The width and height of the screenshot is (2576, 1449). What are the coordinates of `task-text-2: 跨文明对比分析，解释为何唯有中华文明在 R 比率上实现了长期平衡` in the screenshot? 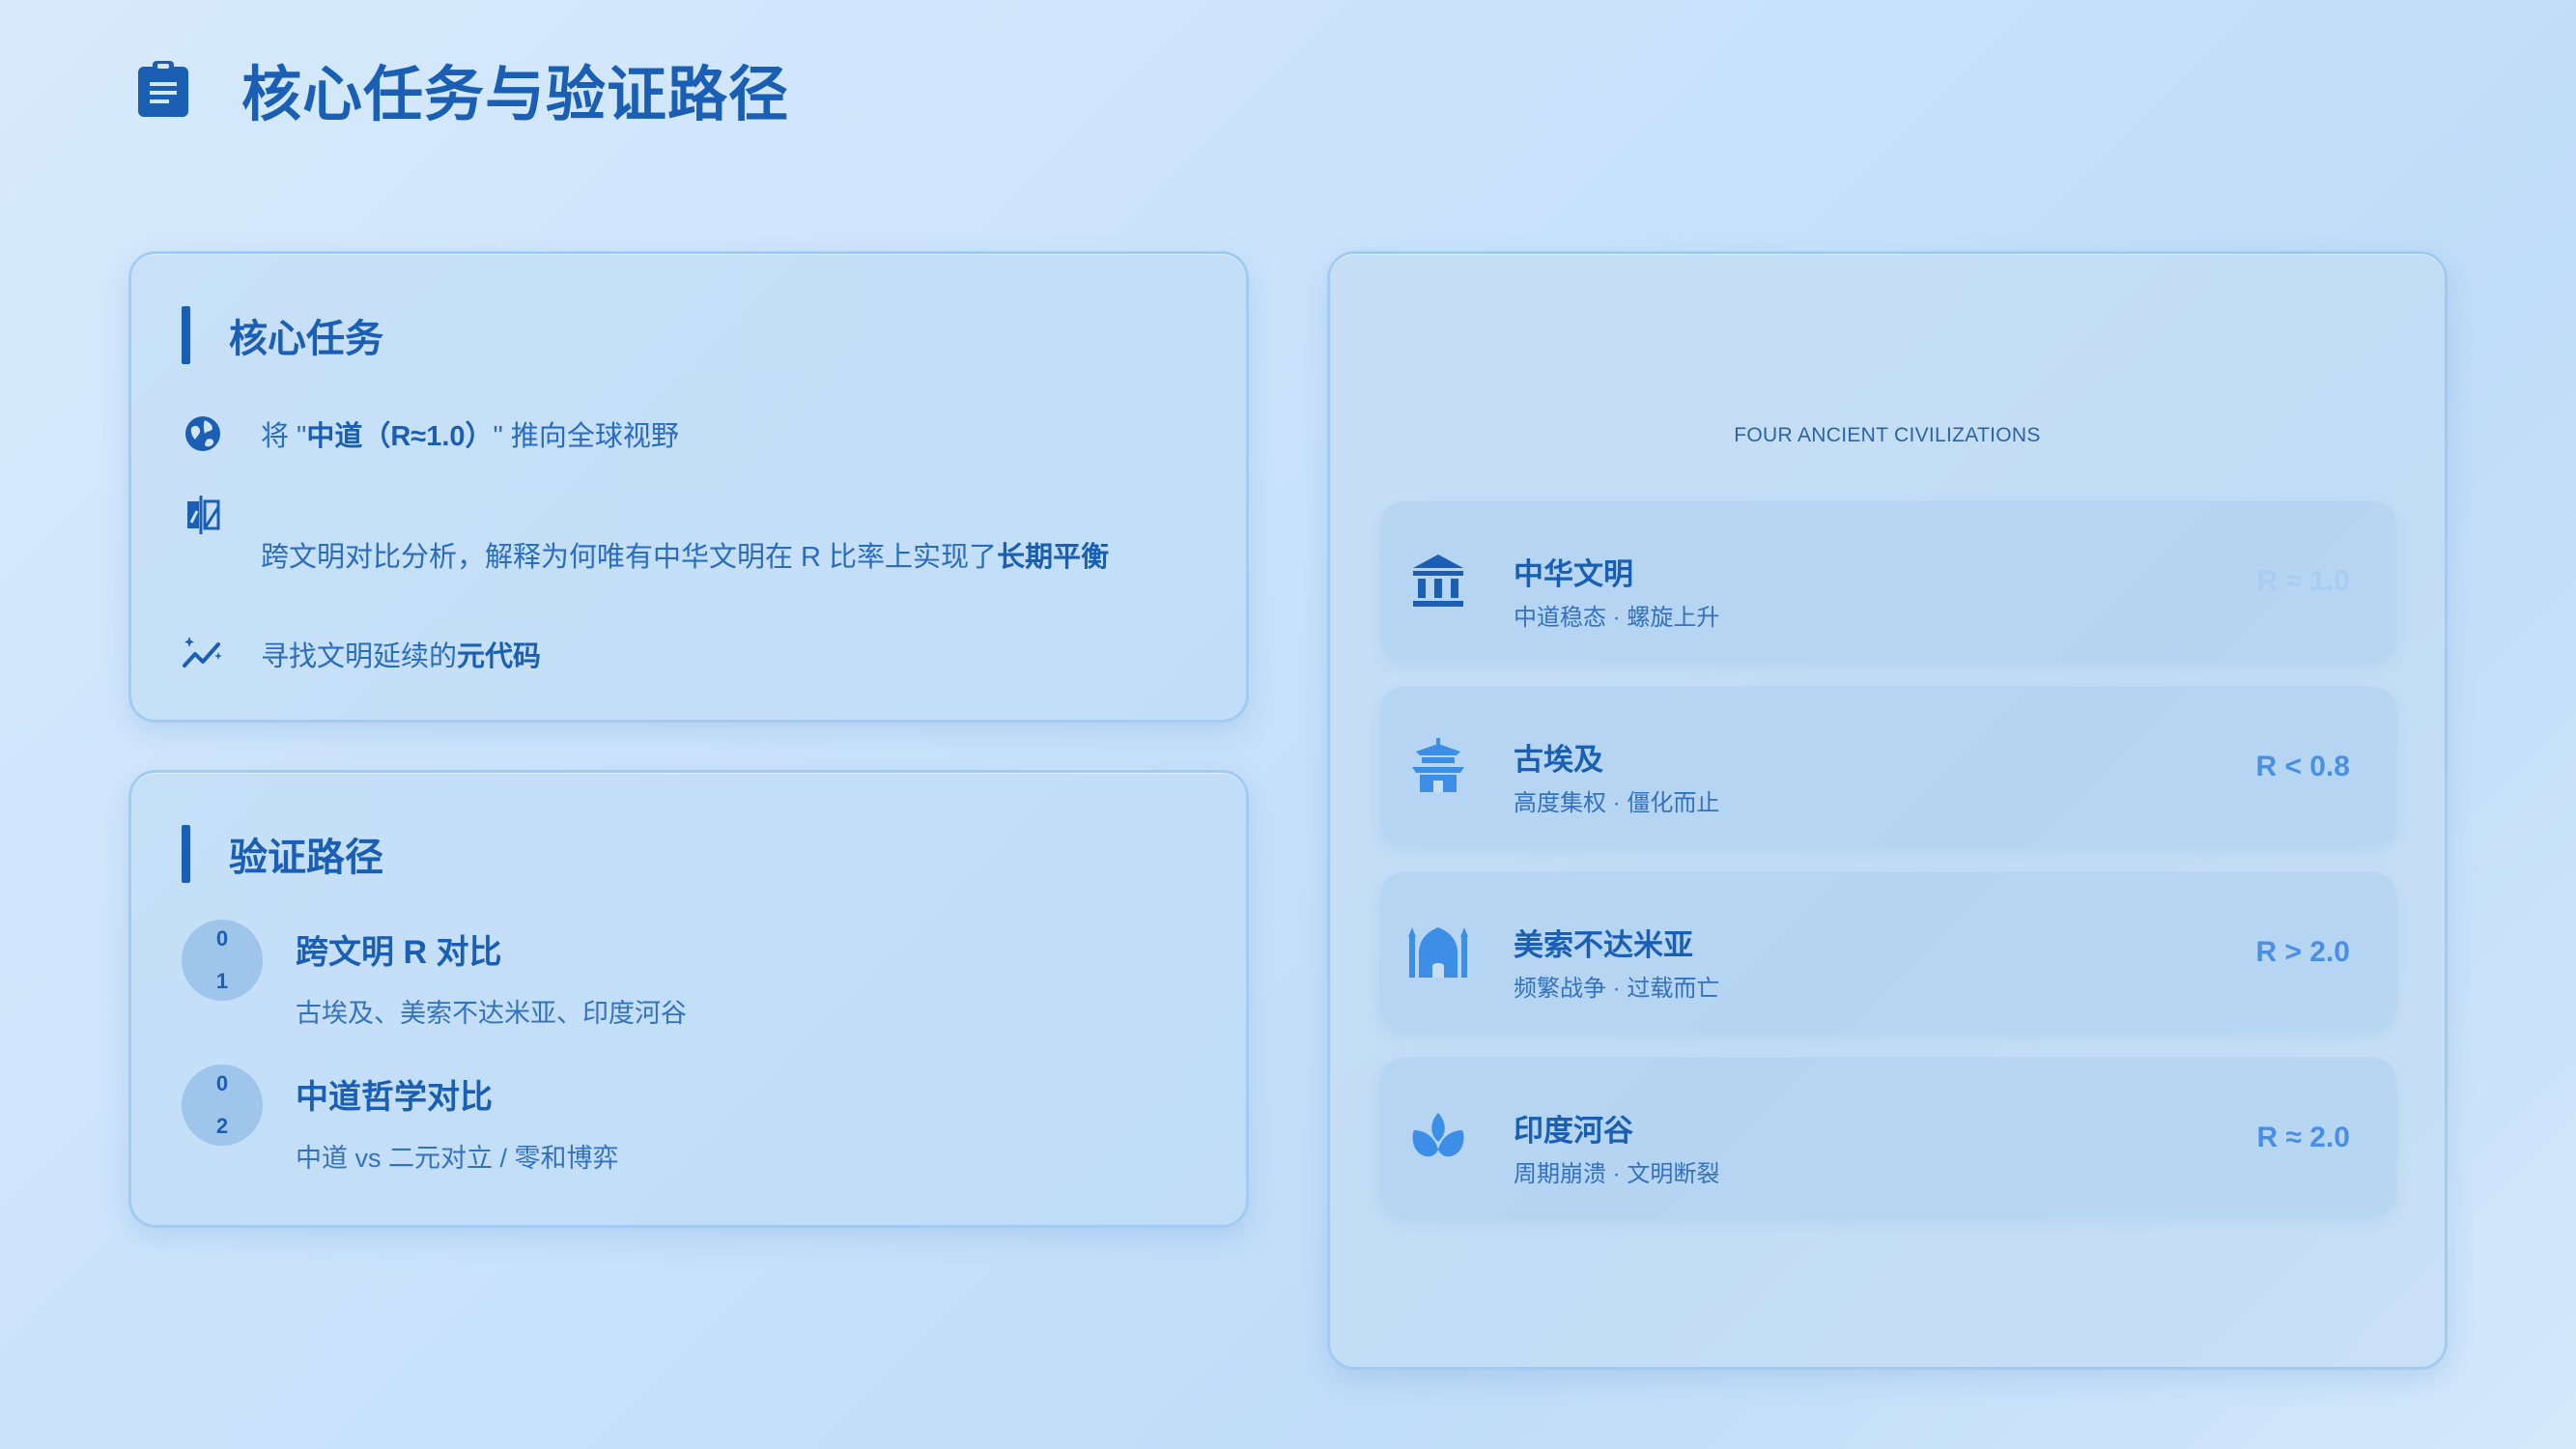 It's located at (685, 557).